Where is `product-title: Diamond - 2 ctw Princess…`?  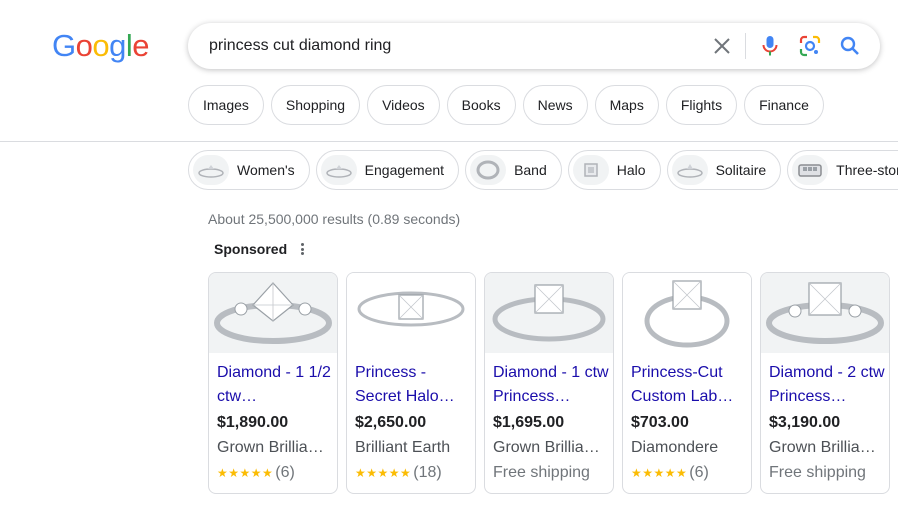
product-title: Diamond - 2 ctw Princess… is located at coordinates (827, 385).